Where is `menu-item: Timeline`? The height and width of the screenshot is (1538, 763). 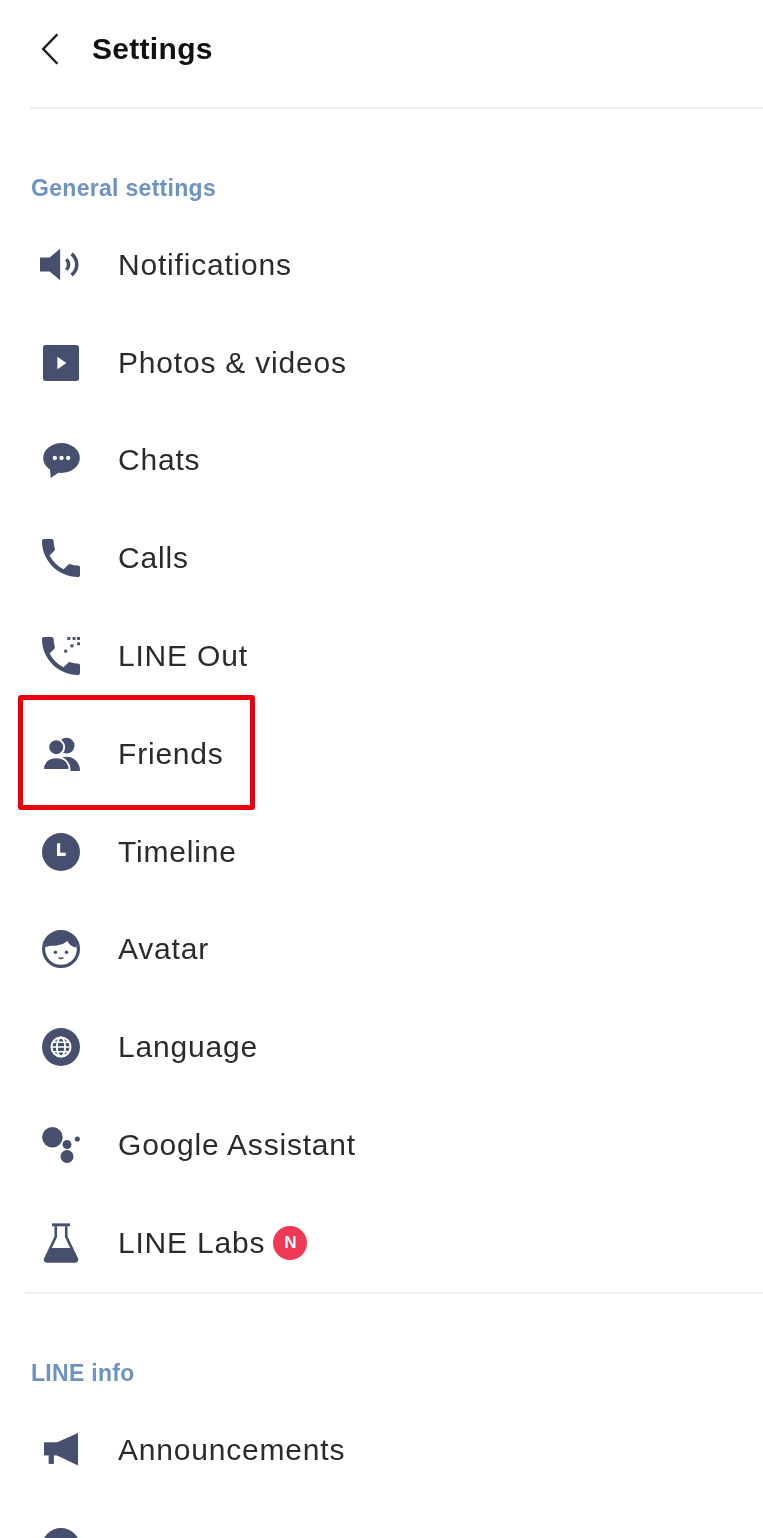 menu-item: Timeline is located at coordinates (177, 851).